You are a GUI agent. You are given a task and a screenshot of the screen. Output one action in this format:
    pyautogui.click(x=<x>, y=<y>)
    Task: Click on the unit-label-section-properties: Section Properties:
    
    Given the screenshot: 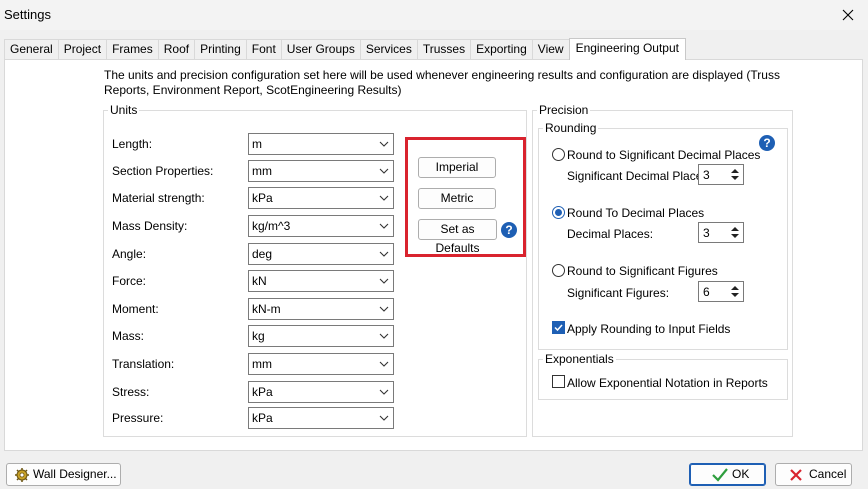 What is the action you would take?
    pyautogui.click(x=163, y=171)
    